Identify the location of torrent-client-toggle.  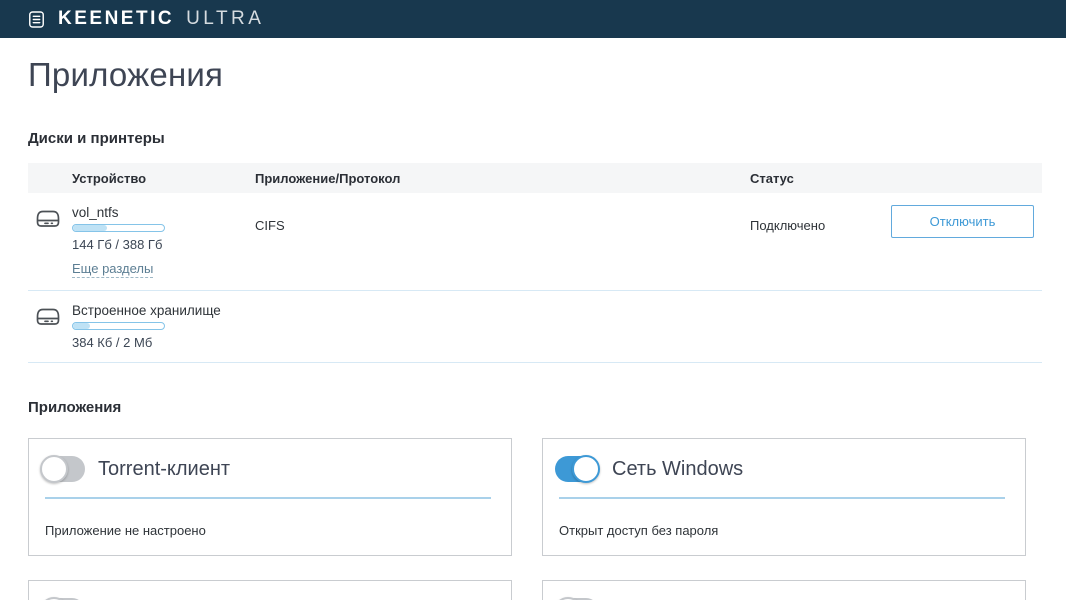
(62, 469).